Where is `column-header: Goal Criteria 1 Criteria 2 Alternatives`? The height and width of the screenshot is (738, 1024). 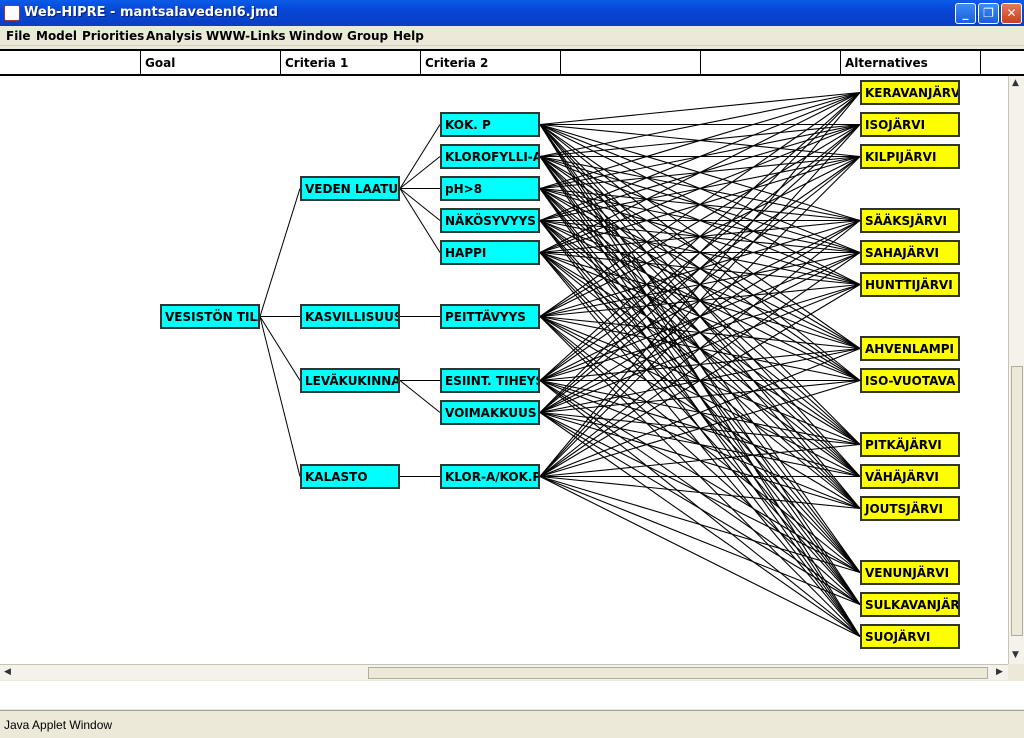 column-header: Goal Criteria 1 Criteria 2 Alternatives is located at coordinates (512, 62).